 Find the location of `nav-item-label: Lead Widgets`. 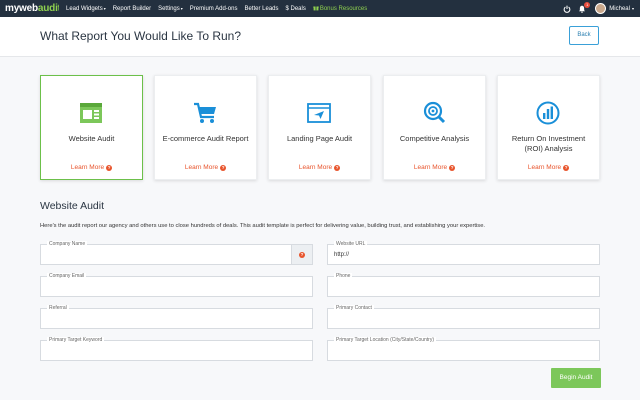

nav-item-label: Lead Widgets is located at coordinates (84, 8).